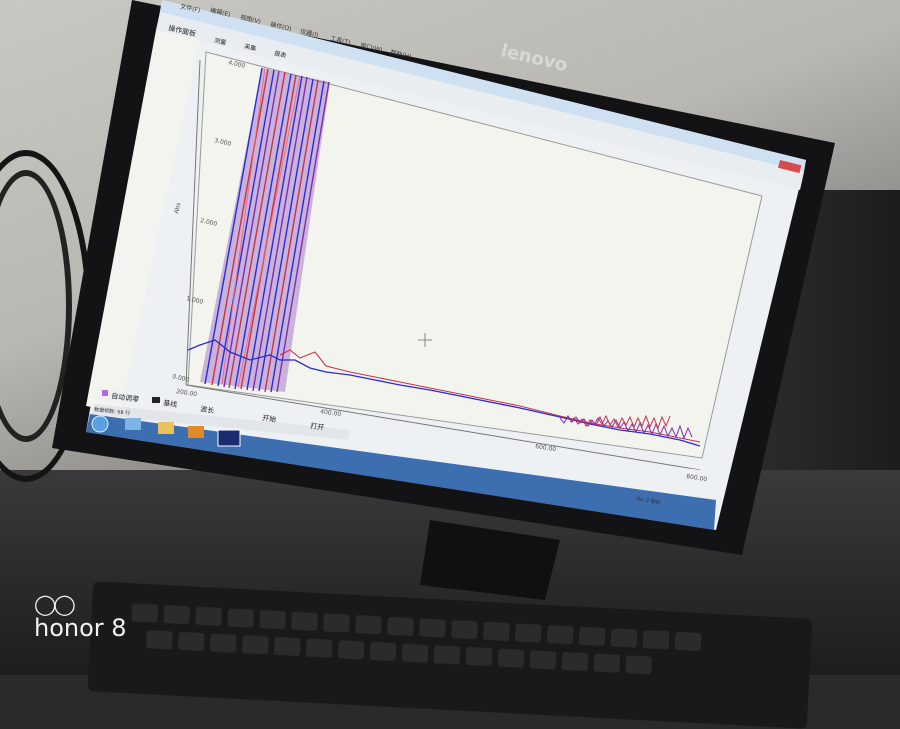  Describe the element at coordinates (490, 560) in the screenshot. I see `monitor-stand` at that location.